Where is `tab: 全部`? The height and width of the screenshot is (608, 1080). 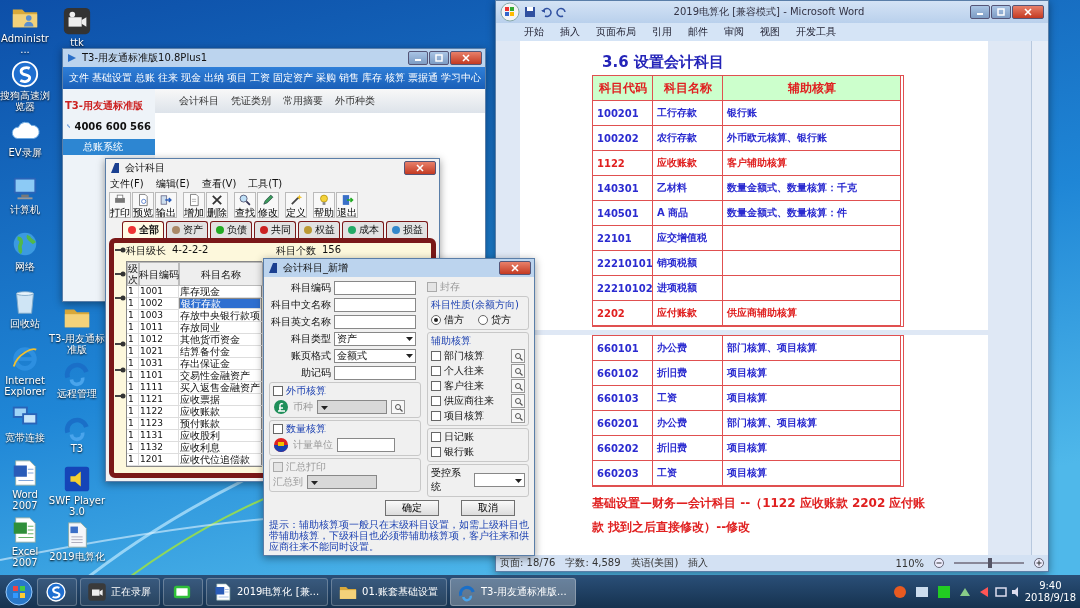 tab: 全部 is located at coordinates (143, 229).